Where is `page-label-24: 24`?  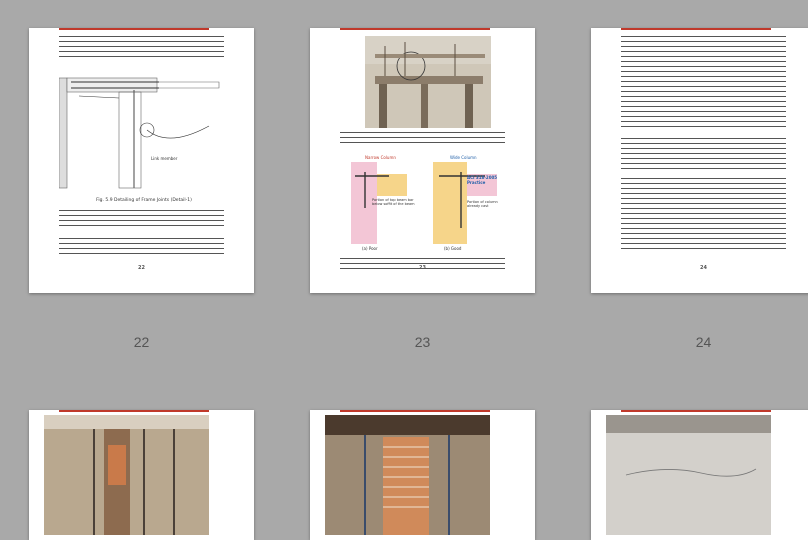
page-label-24: 24 is located at coordinates (703, 342).